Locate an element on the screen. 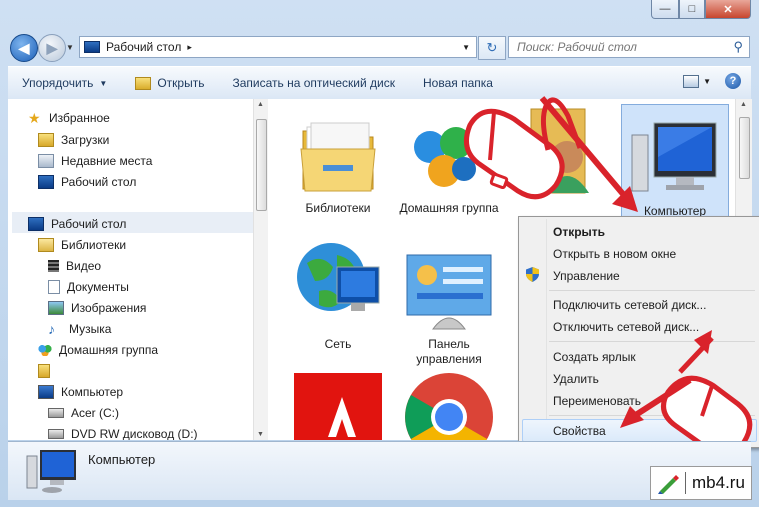  change-view-icon is located at coordinates (691, 81).